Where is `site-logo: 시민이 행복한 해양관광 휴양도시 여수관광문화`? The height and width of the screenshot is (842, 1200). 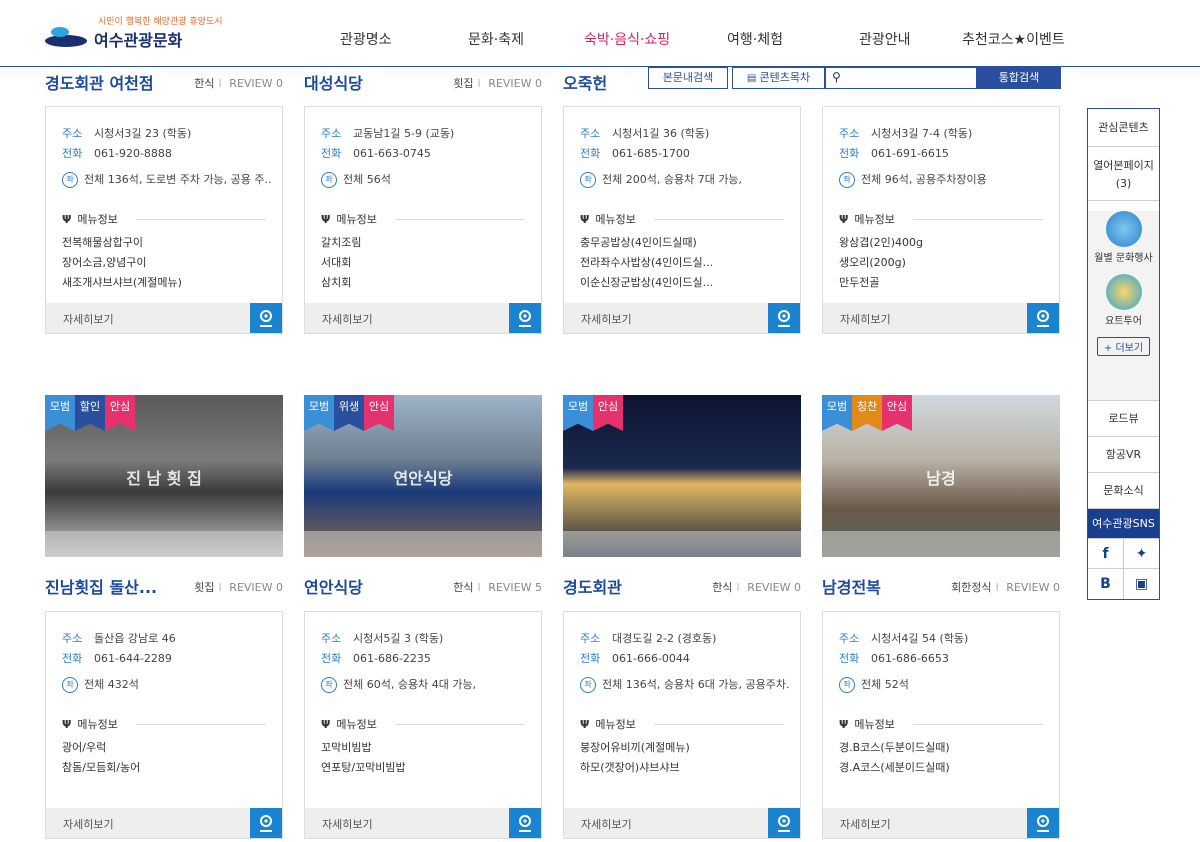 site-logo: 시민이 행복한 해양관광 휴양도시 여수관광문화 is located at coordinates (133, 34).